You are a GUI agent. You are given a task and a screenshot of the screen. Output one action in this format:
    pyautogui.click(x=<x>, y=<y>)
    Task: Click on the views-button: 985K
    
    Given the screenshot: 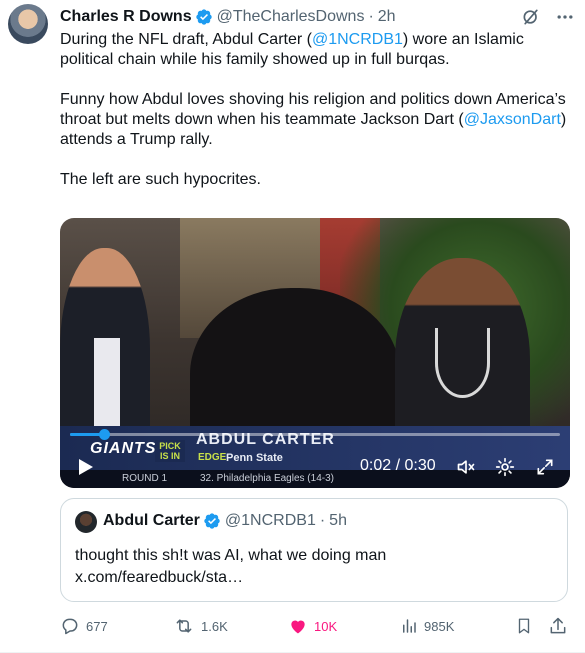 What is the action you would take?
    pyautogui.click(x=427, y=626)
    